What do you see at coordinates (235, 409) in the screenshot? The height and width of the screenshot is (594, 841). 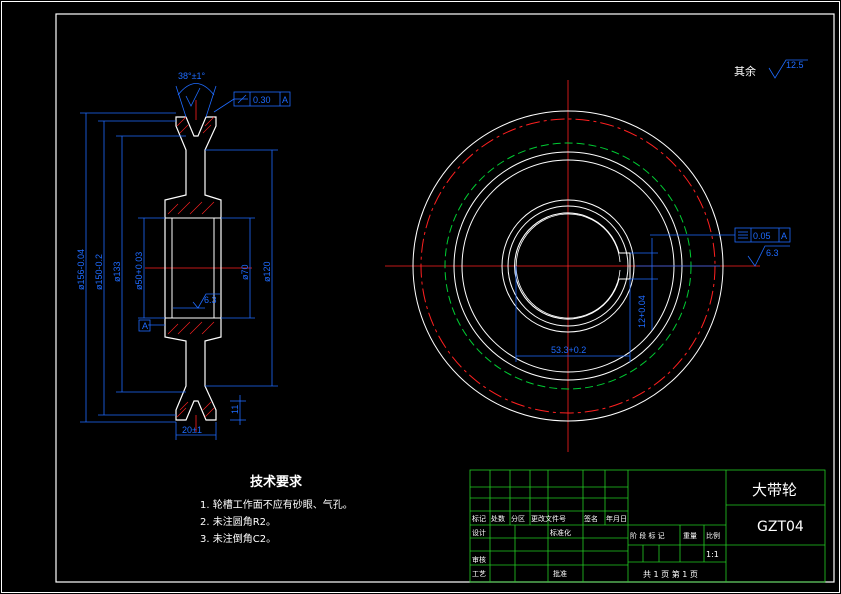 I see `dim-groove-depth: 11` at bounding box center [235, 409].